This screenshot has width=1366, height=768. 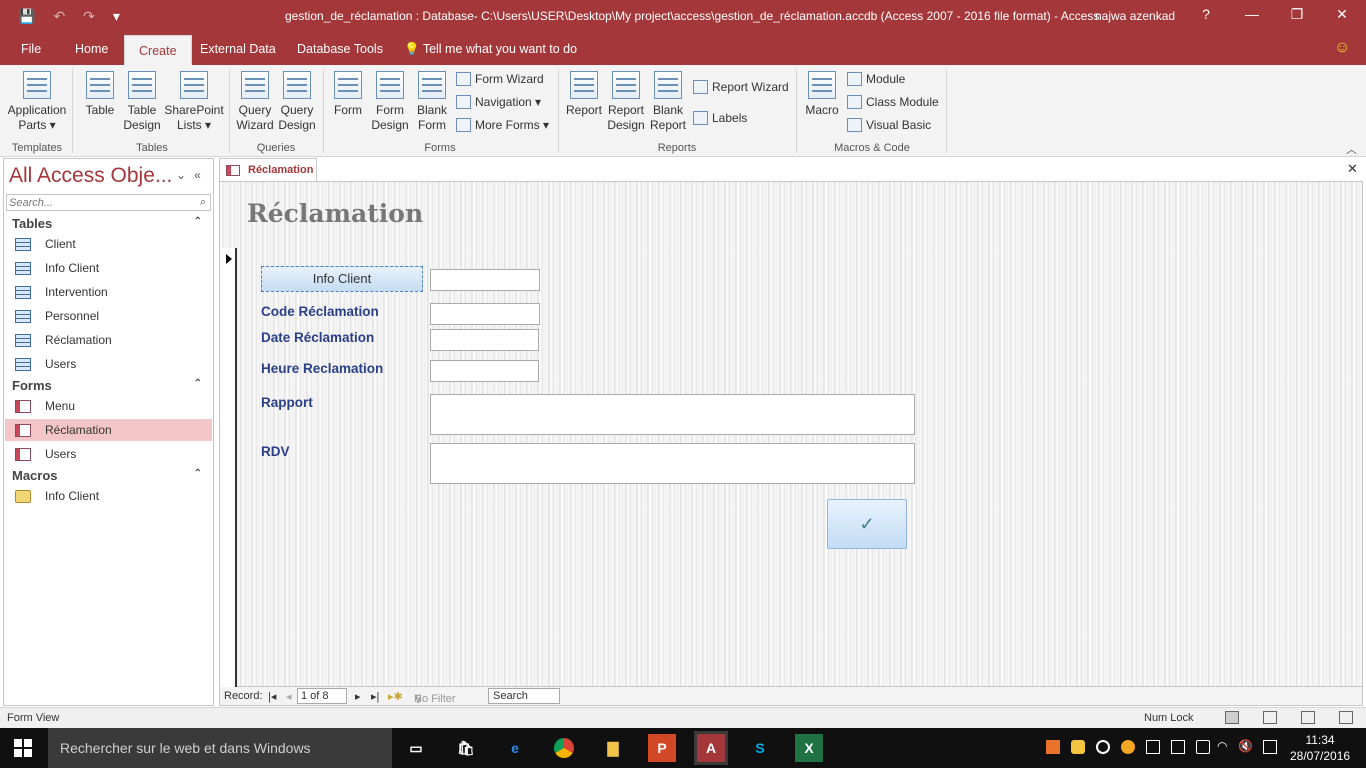 What do you see at coordinates (91, 49) in the screenshot?
I see `tab-home: Home` at bounding box center [91, 49].